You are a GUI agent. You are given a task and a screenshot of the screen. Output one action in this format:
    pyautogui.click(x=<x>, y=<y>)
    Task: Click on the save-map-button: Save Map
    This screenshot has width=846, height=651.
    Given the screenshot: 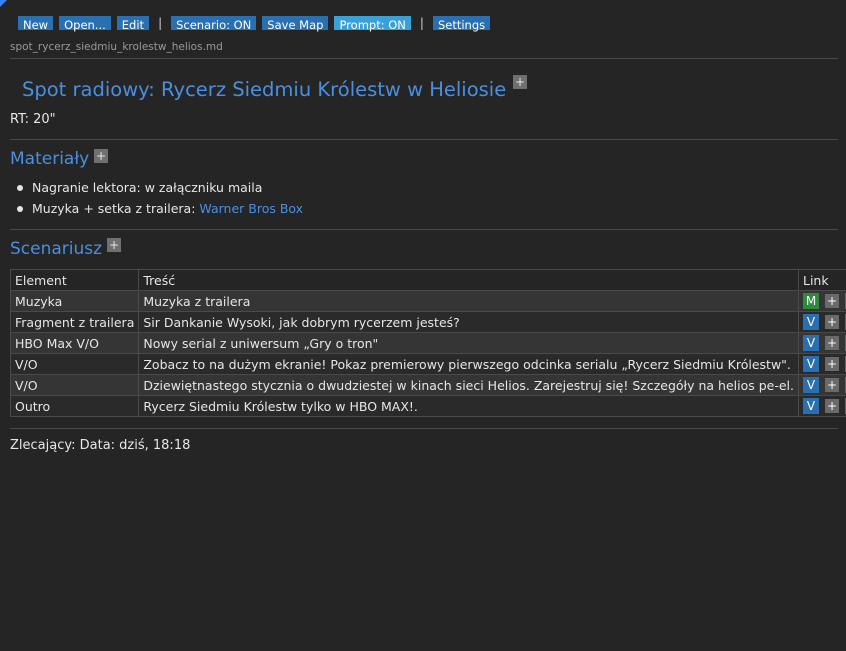 What is the action you would take?
    pyautogui.click(x=295, y=24)
    